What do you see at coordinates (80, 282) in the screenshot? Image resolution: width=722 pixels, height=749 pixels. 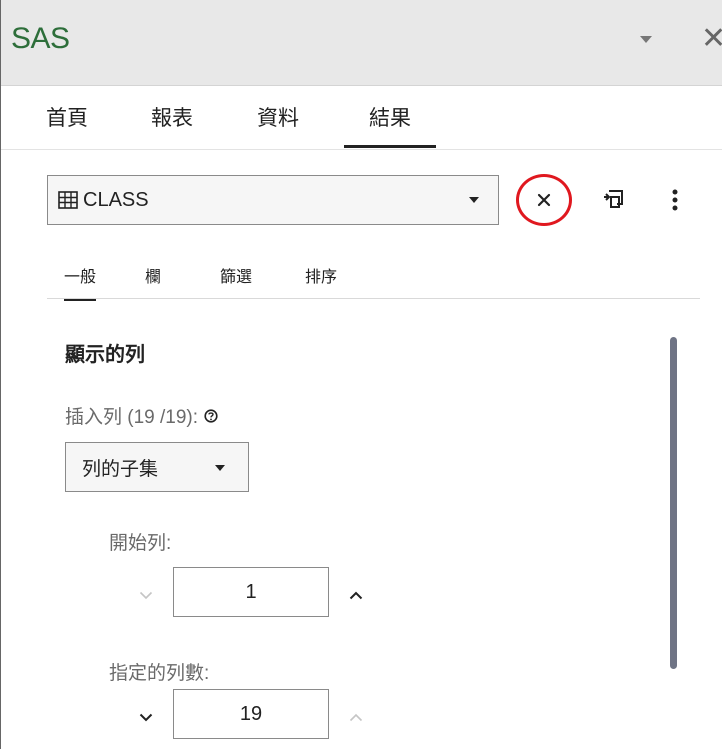 I see `subtab-general: 一般` at bounding box center [80, 282].